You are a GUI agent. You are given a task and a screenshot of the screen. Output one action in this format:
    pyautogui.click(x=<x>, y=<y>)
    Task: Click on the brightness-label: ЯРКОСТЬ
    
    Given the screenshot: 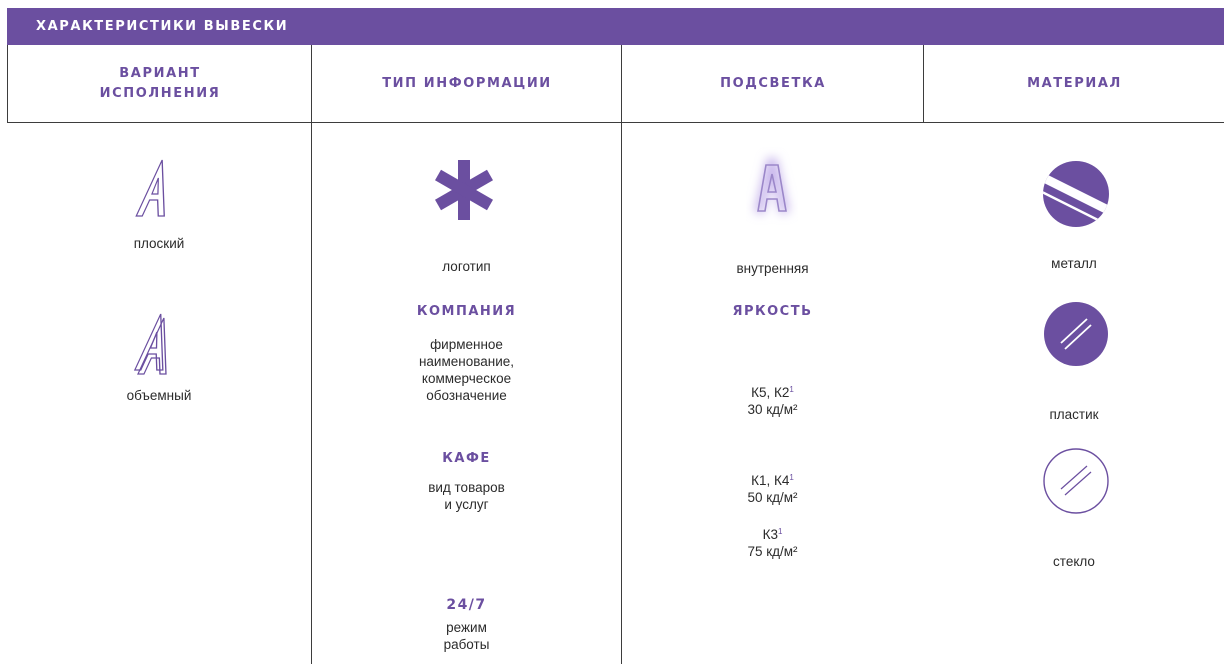 What is the action you would take?
    pyautogui.click(x=772, y=311)
    